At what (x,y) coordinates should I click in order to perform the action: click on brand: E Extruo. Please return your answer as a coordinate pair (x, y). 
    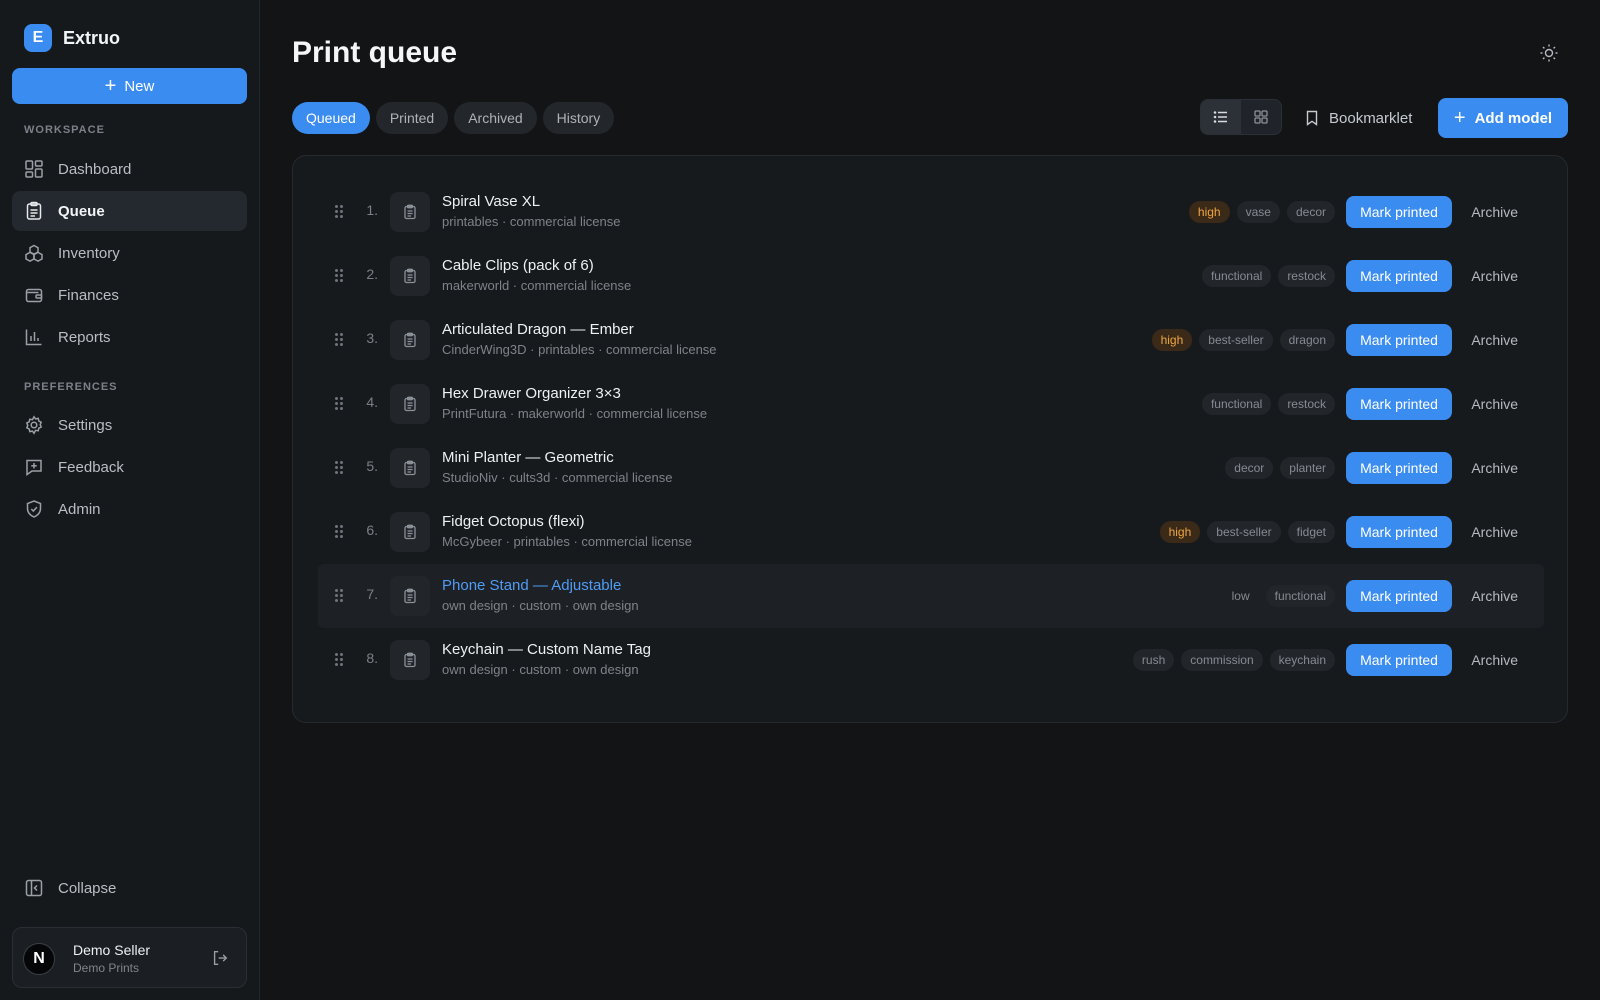
    Looking at the image, I should click on (72, 38).